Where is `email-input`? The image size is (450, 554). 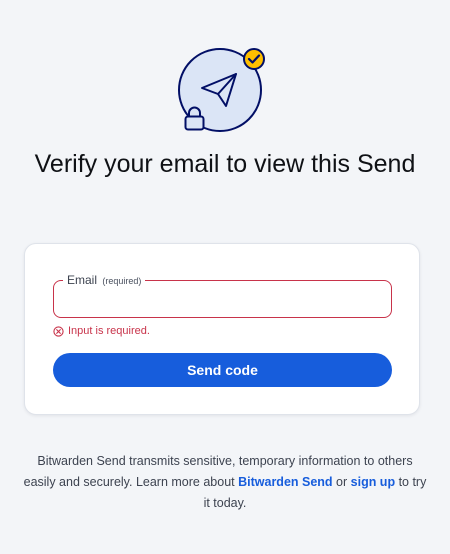
email-input is located at coordinates (223, 300).